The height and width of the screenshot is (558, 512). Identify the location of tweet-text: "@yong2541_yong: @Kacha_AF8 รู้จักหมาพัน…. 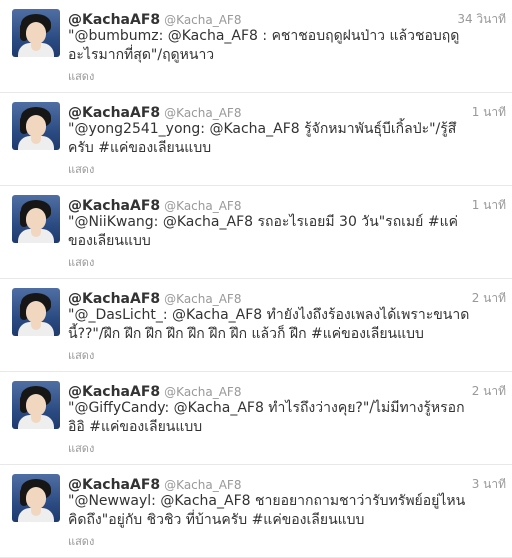
(262, 138).